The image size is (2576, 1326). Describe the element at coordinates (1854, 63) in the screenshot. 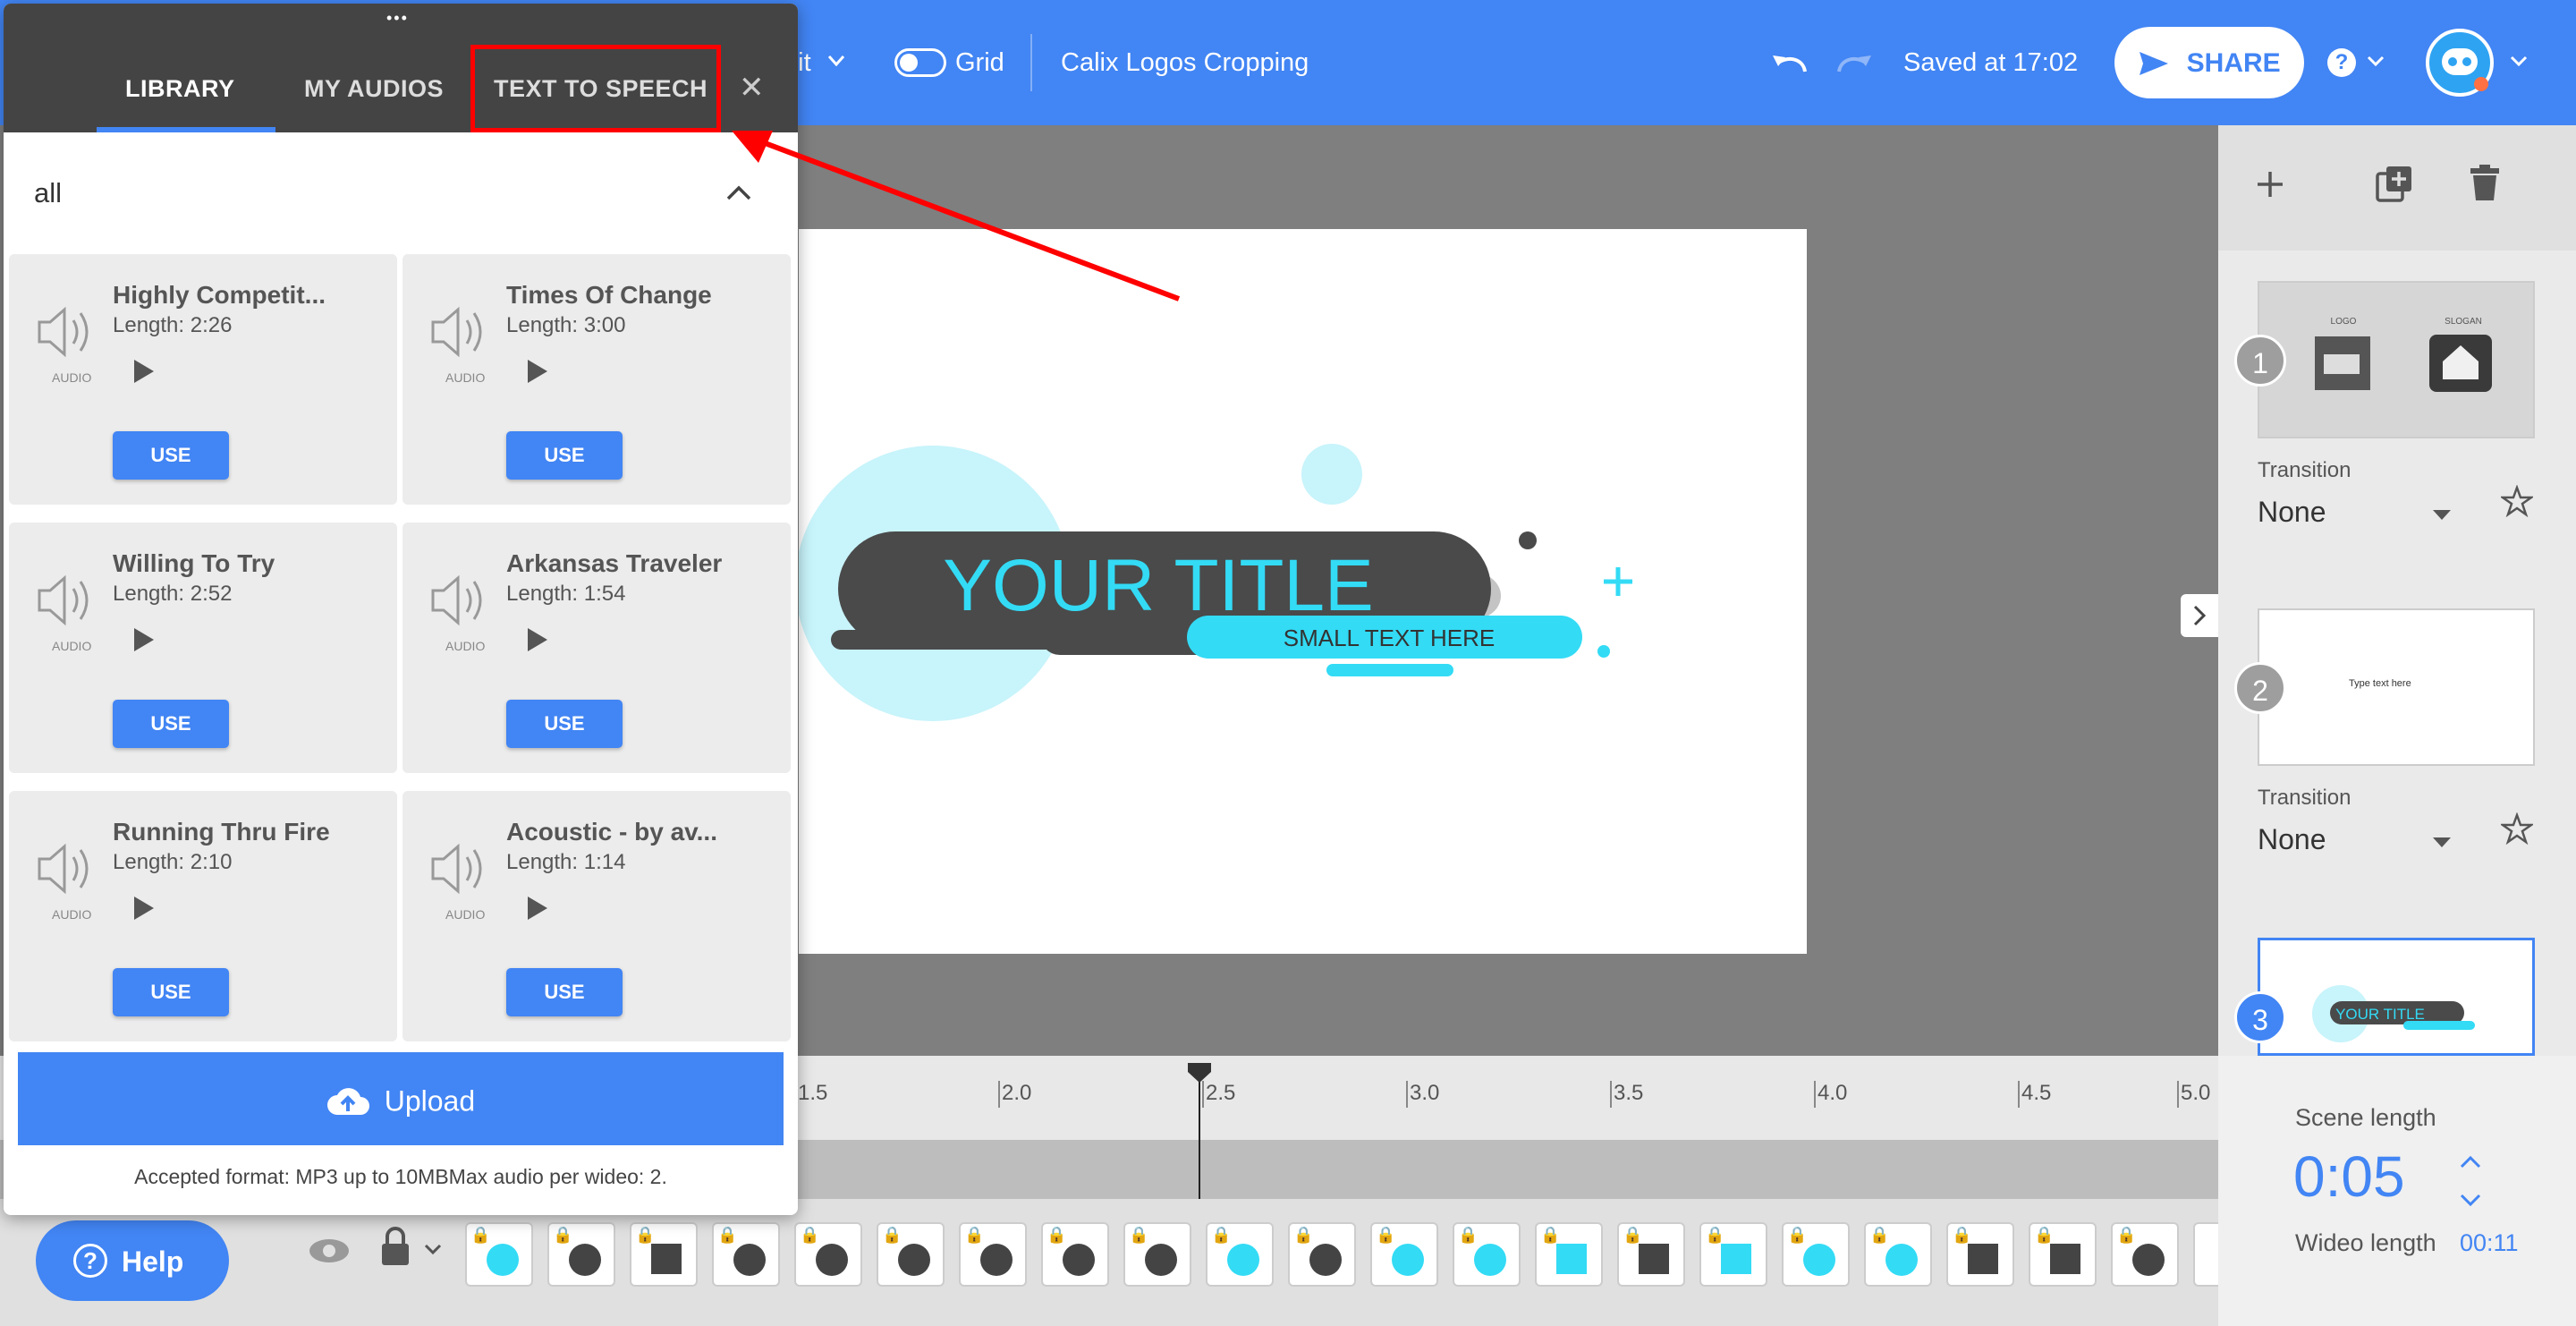

I see `redo-icon` at that location.